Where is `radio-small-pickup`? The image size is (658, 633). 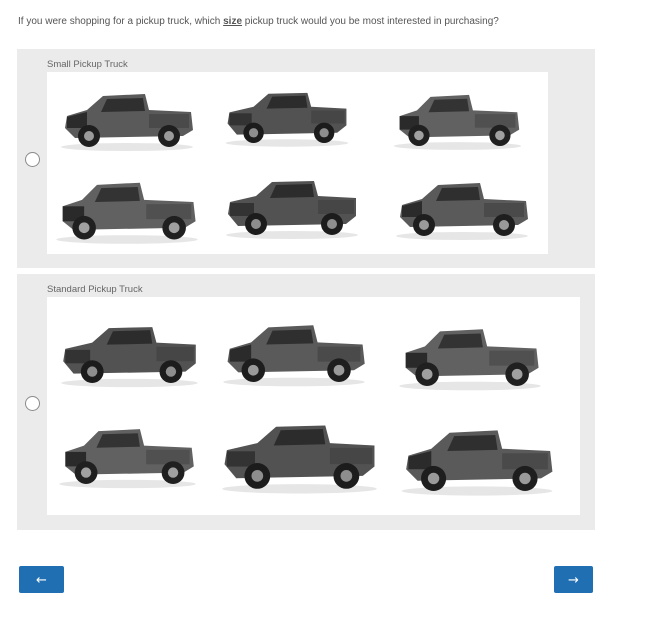
radio-small-pickup is located at coordinates (32, 159).